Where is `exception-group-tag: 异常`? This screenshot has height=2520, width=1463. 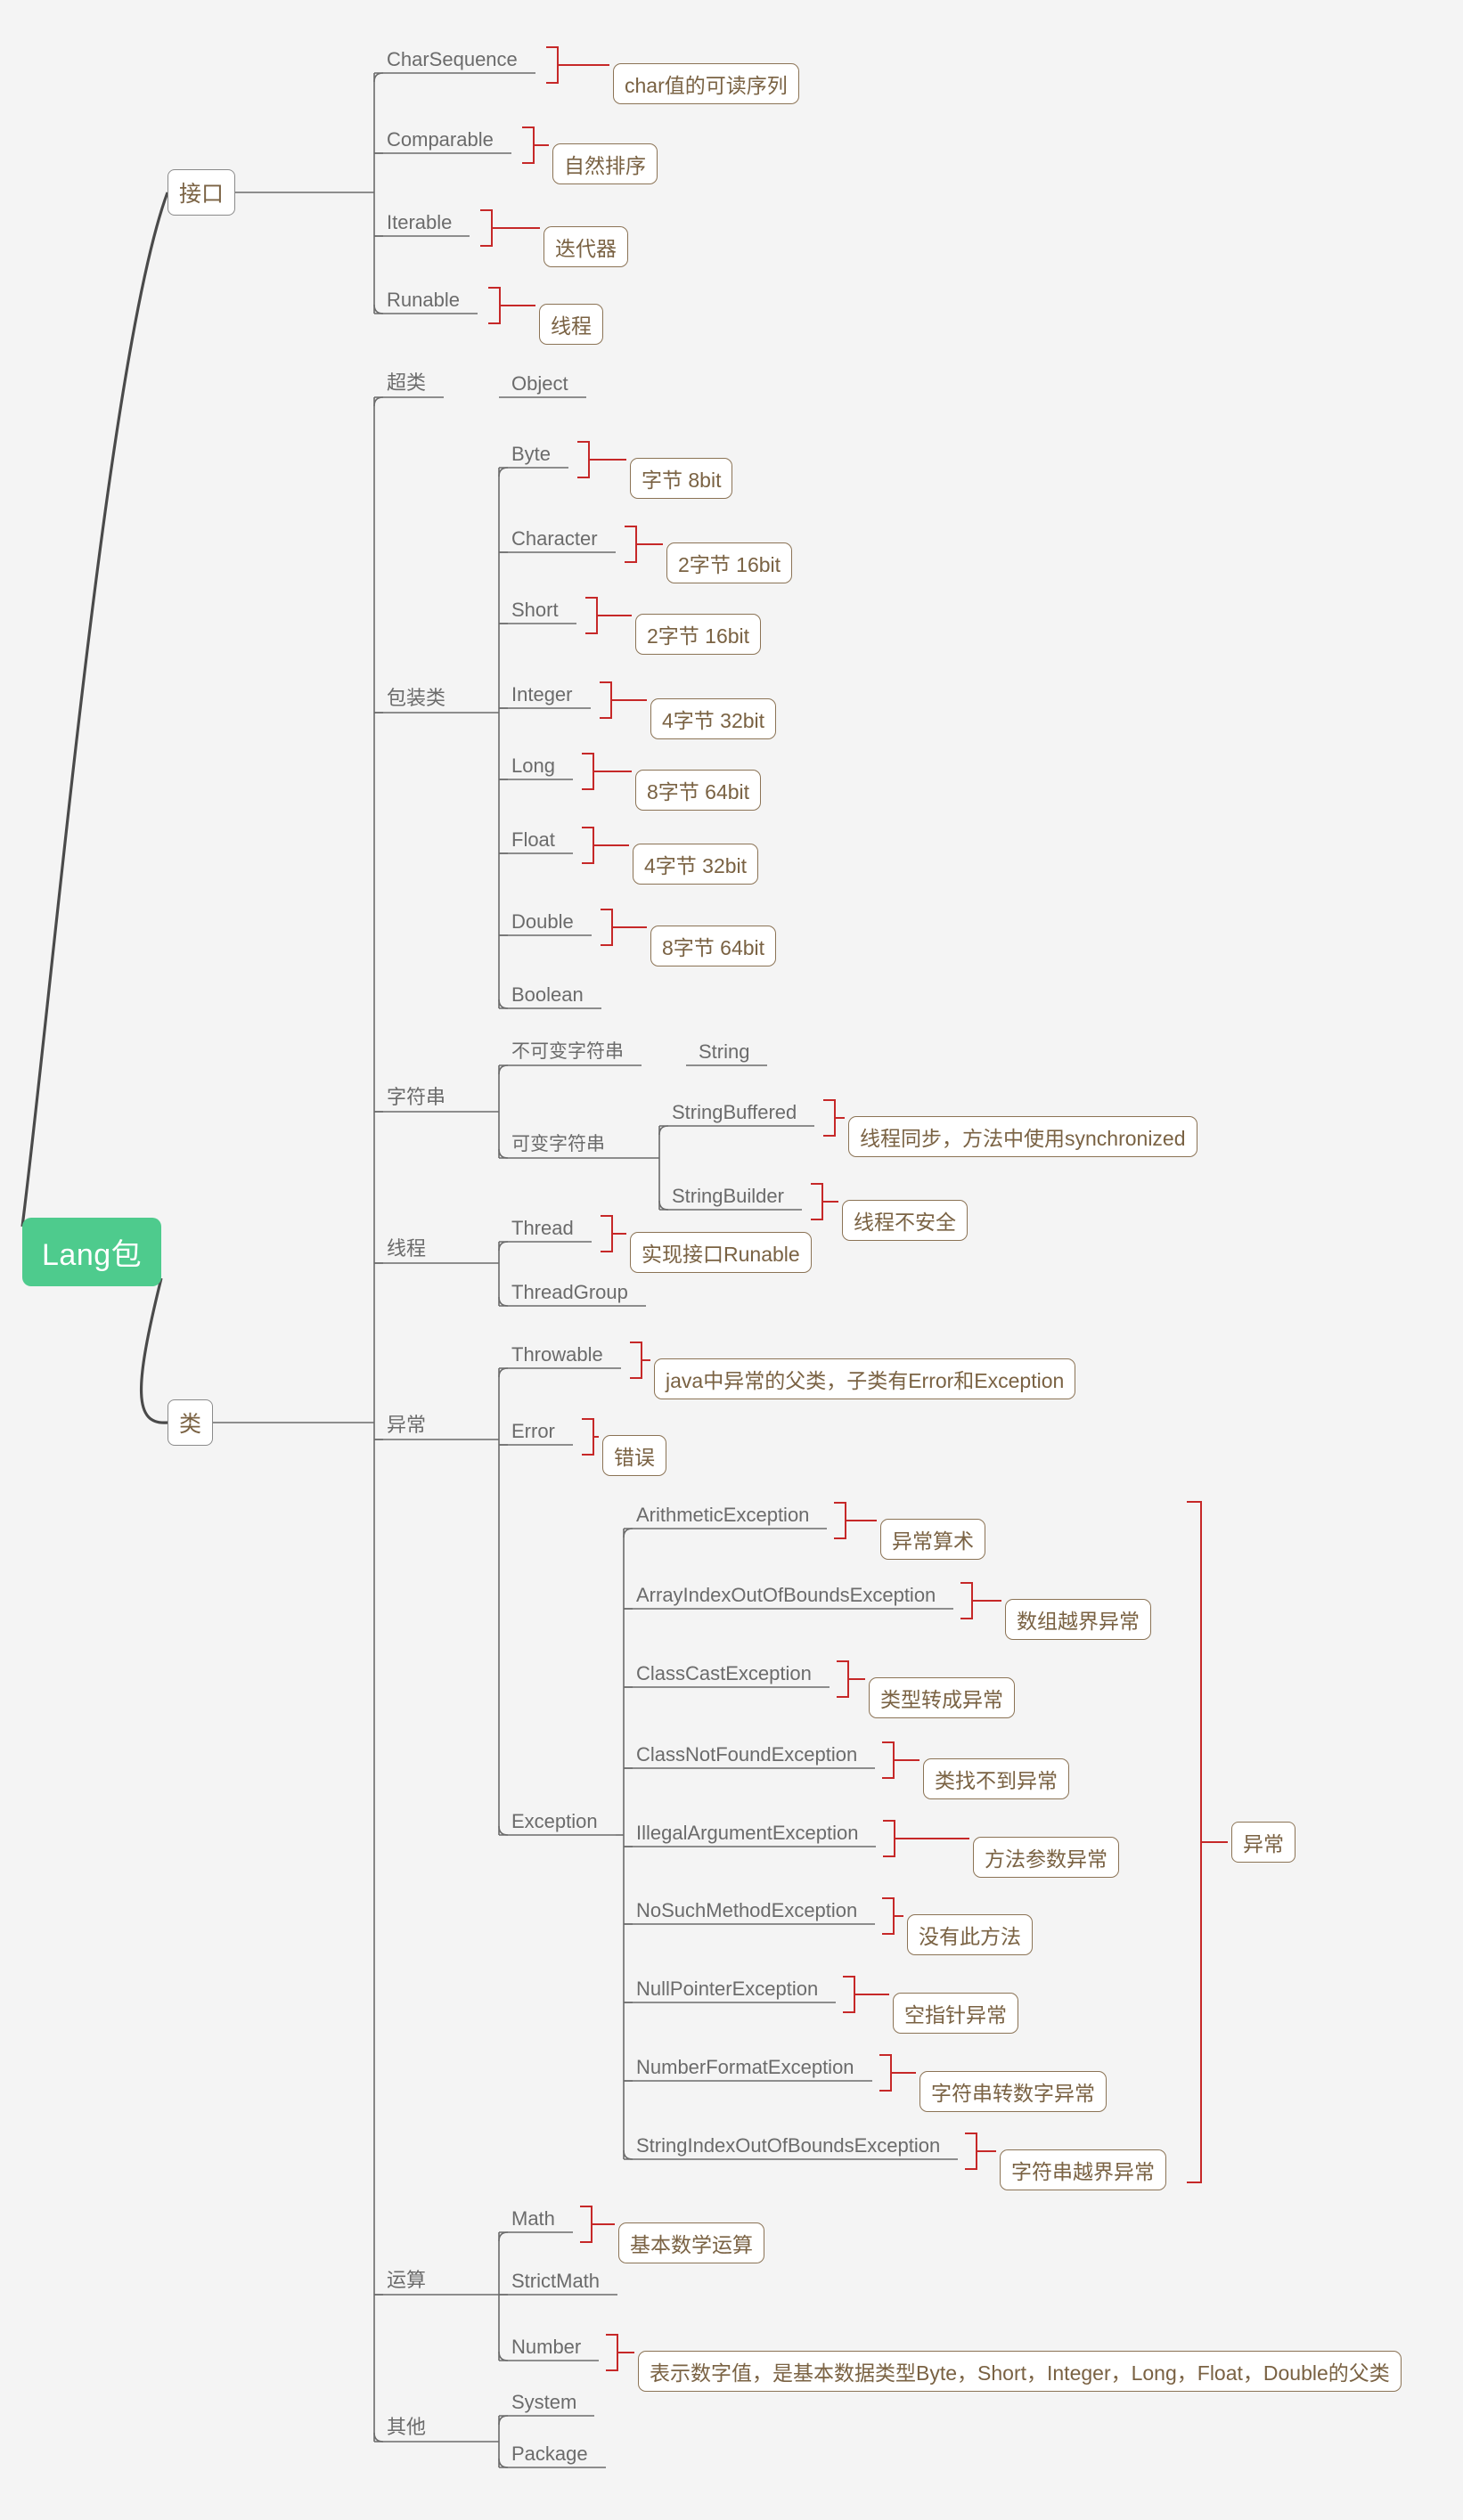 exception-group-tag: 异常 is located at coordinates (1263, 1843).